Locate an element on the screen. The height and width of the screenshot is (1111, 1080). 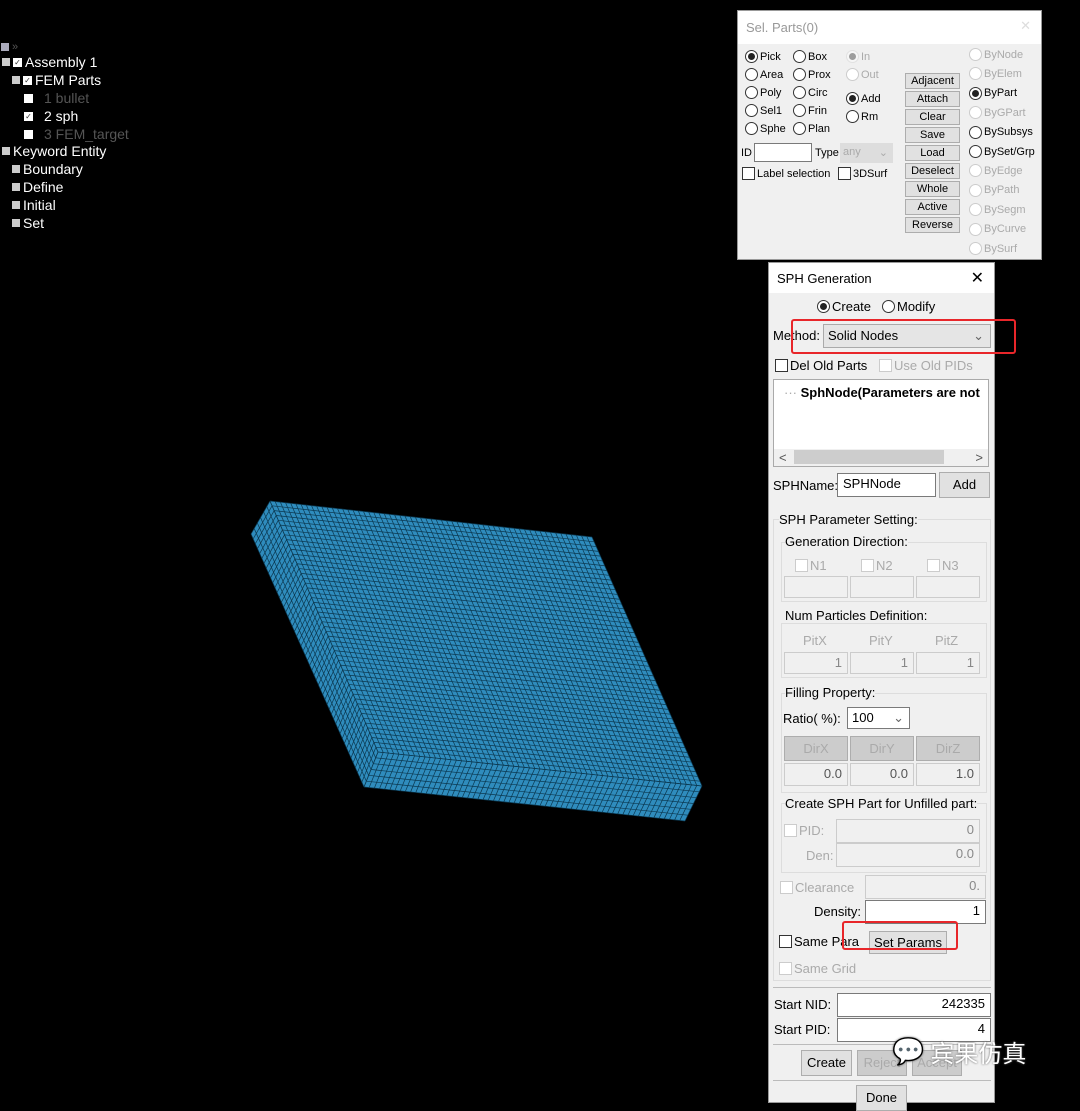
radio-bygpart: ByGPart is located at coordinates (1005, 113).